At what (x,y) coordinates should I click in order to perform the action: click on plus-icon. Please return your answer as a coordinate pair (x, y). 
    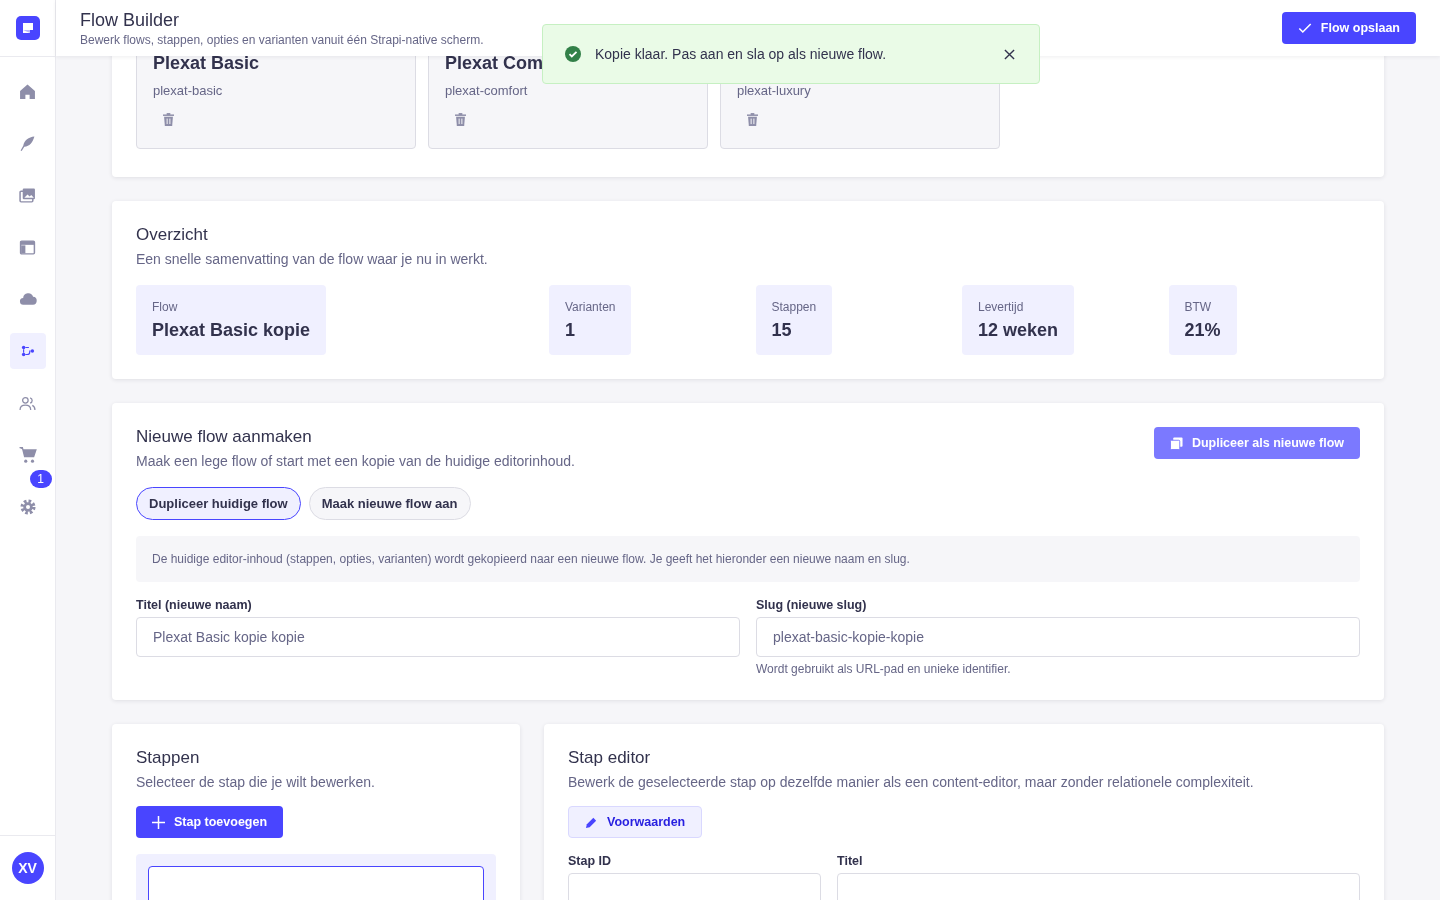
    Looking at the image, I should click on (158, 822).